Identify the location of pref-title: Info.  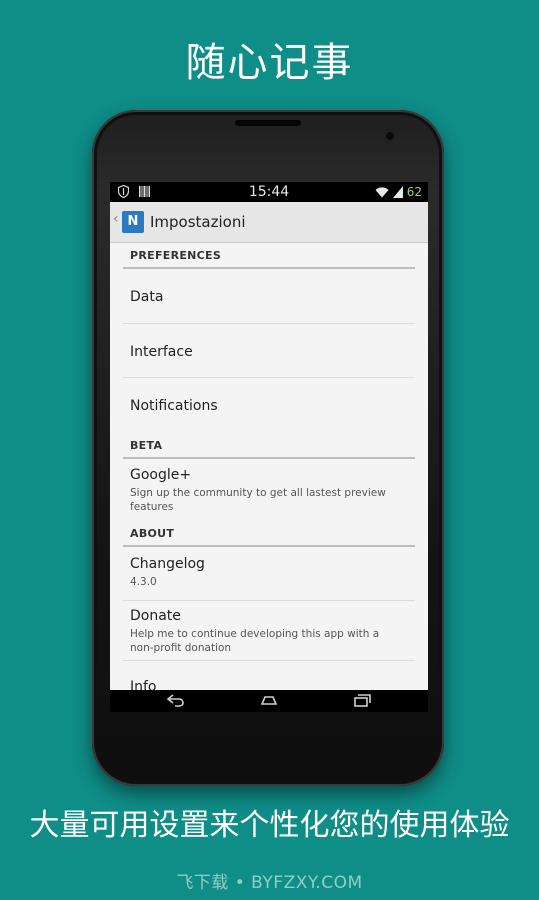
(143, 684).